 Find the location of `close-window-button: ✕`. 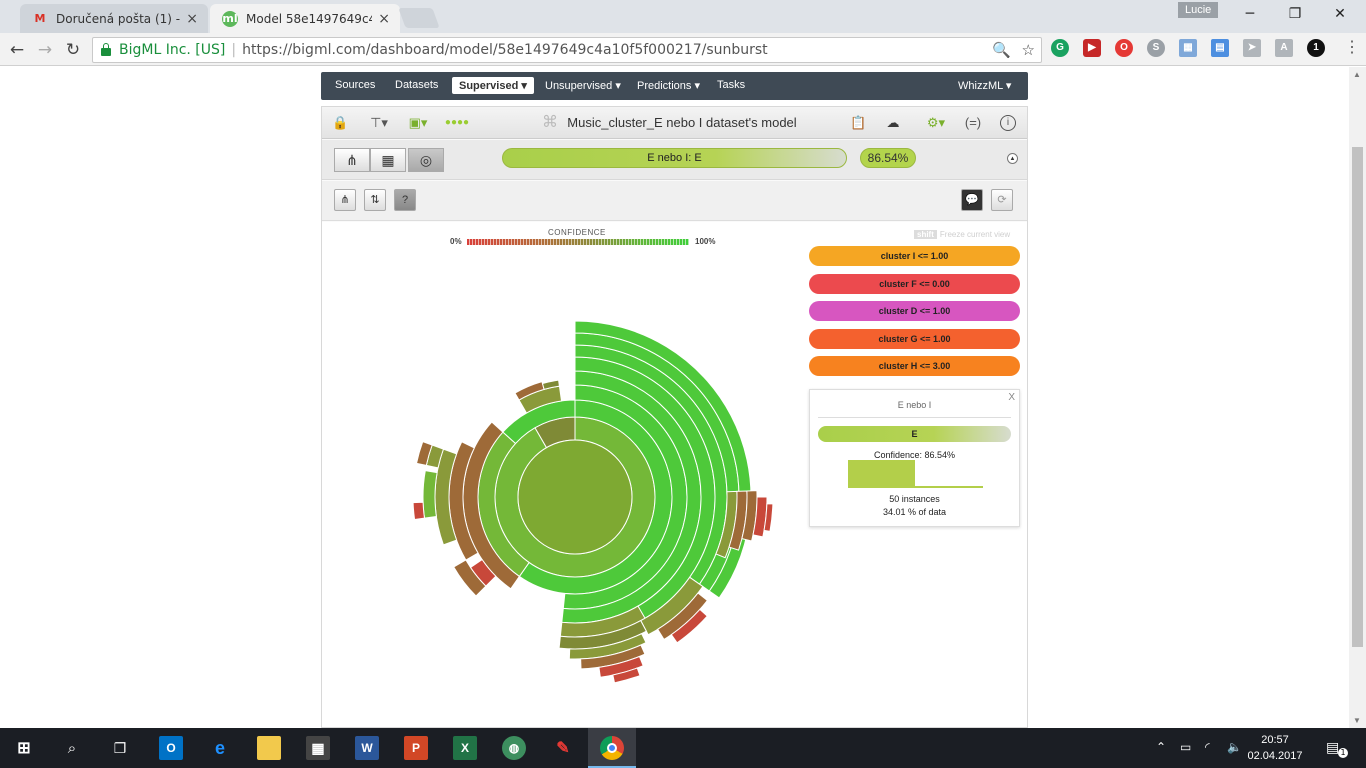

close-window-button: ✕ is located at coordinates (1340, 14).